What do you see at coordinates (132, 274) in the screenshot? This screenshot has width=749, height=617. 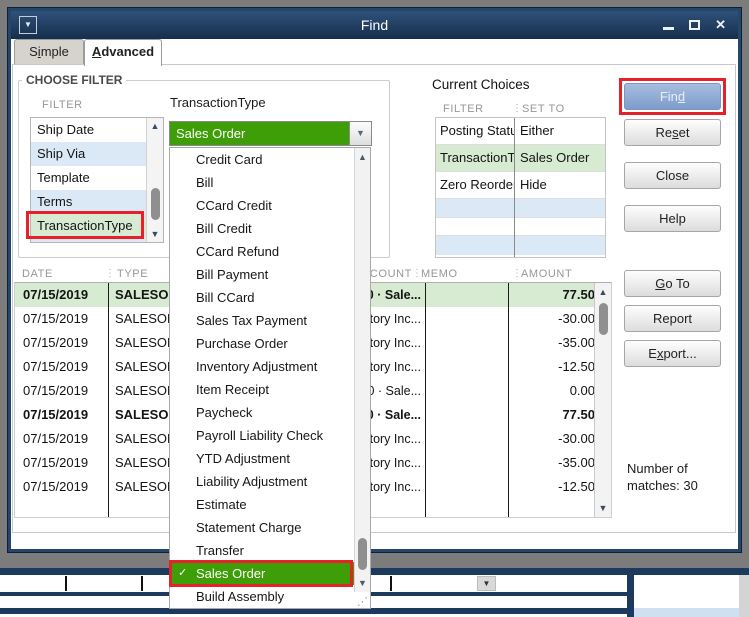 I see `results-header-type: TYPE` at bounding box center [132, 274].